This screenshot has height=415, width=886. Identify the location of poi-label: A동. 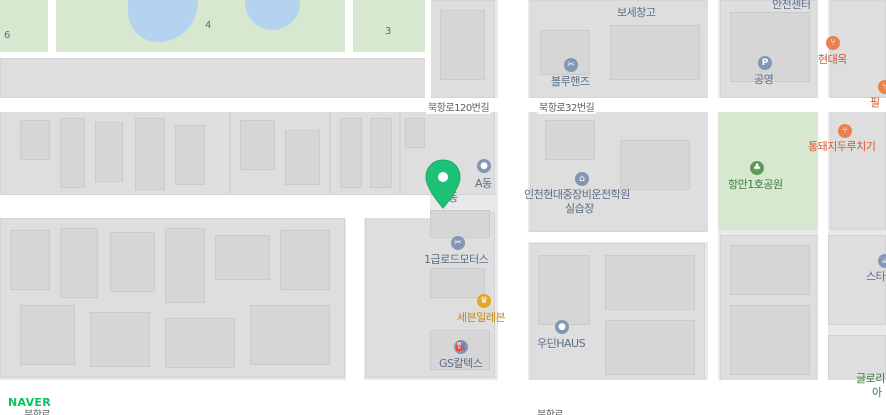
(483, 183).